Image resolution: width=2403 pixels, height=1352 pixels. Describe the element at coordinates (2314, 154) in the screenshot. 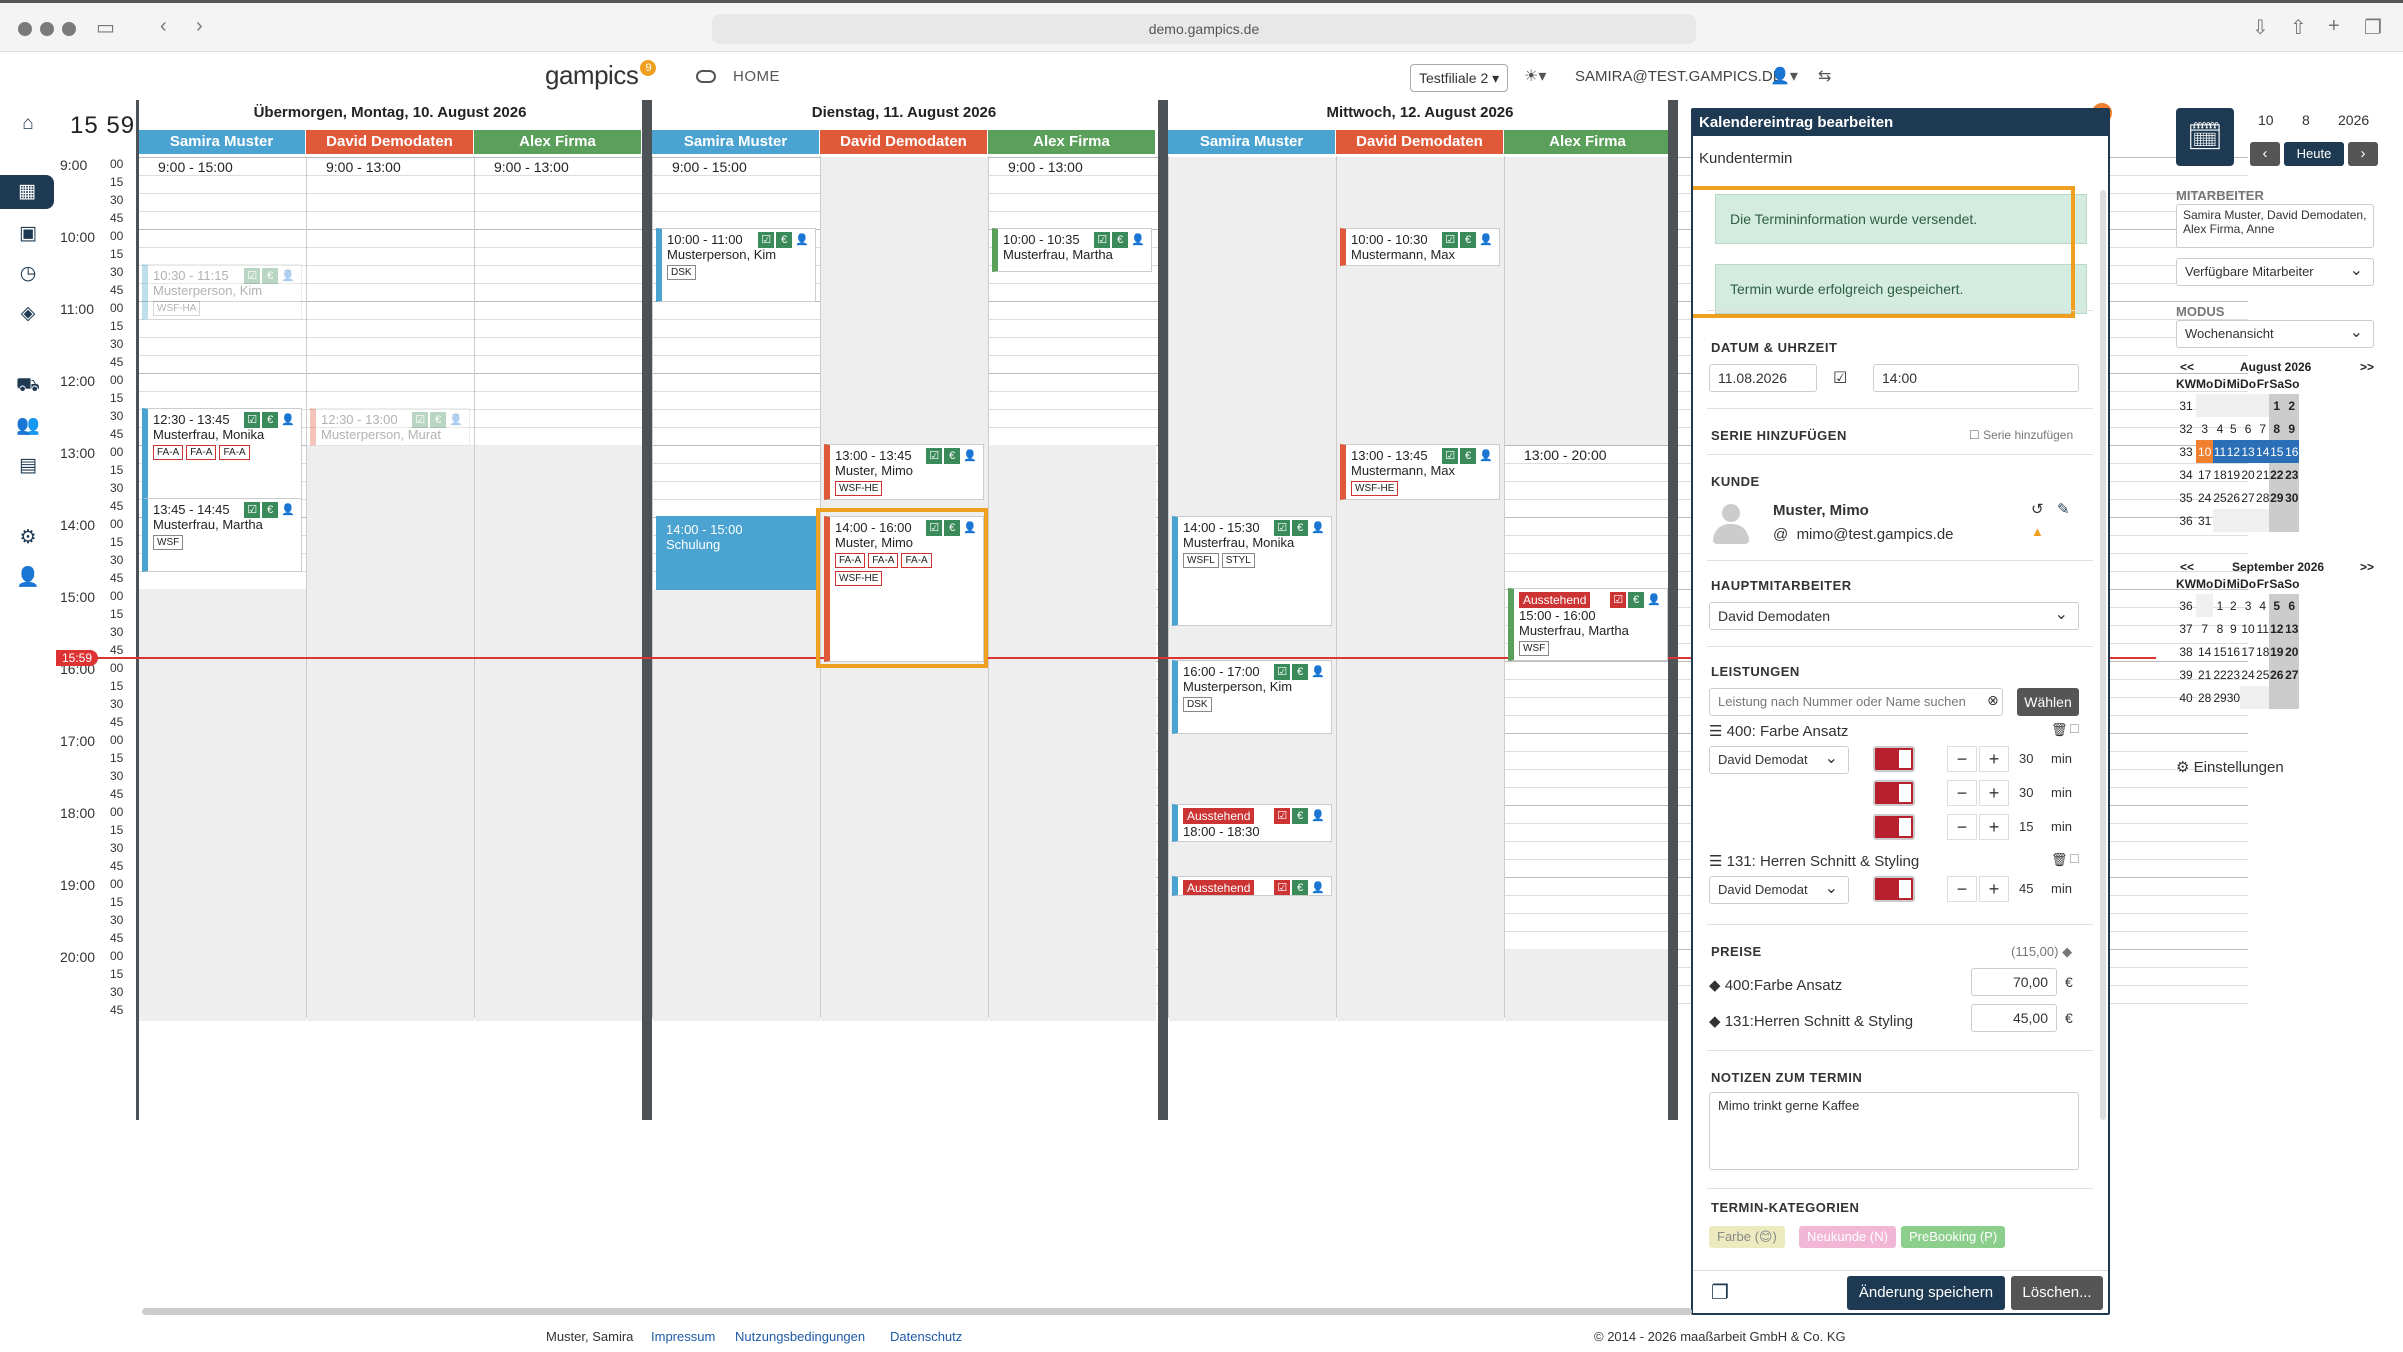

I see `today-button: Heute` at that location.